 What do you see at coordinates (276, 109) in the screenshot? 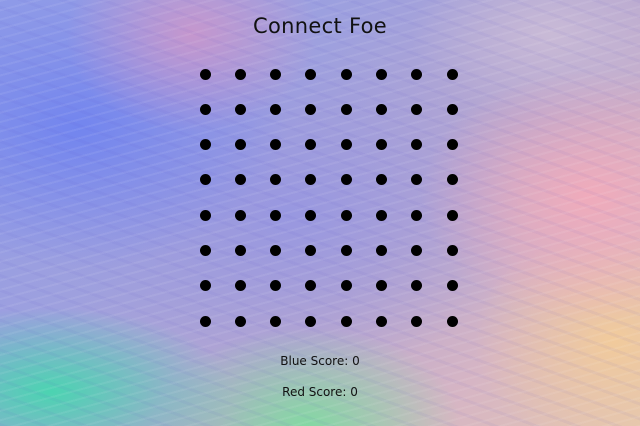
I see `grid-dot-r2-c3` at bounding box center [276, 109].